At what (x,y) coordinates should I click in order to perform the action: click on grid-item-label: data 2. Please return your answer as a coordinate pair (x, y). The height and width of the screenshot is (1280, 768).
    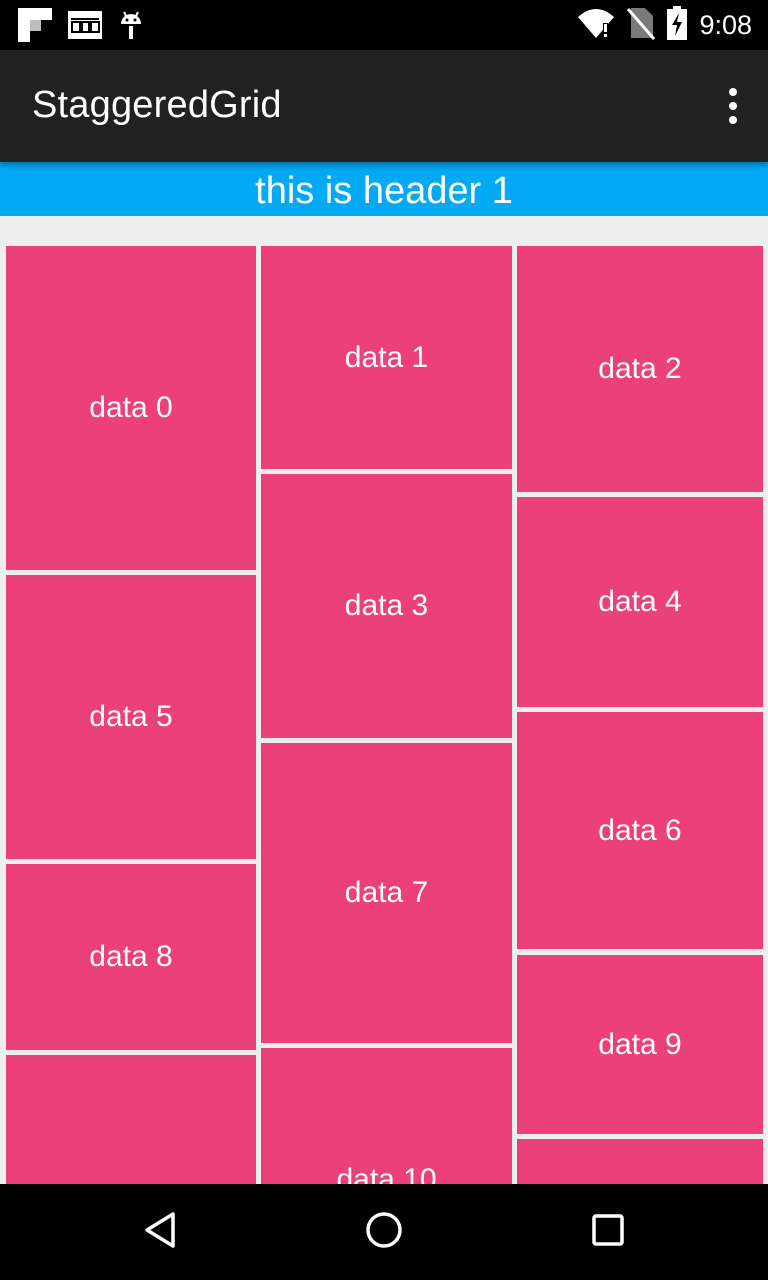
    Looking at the image, I should click on (640, 368).